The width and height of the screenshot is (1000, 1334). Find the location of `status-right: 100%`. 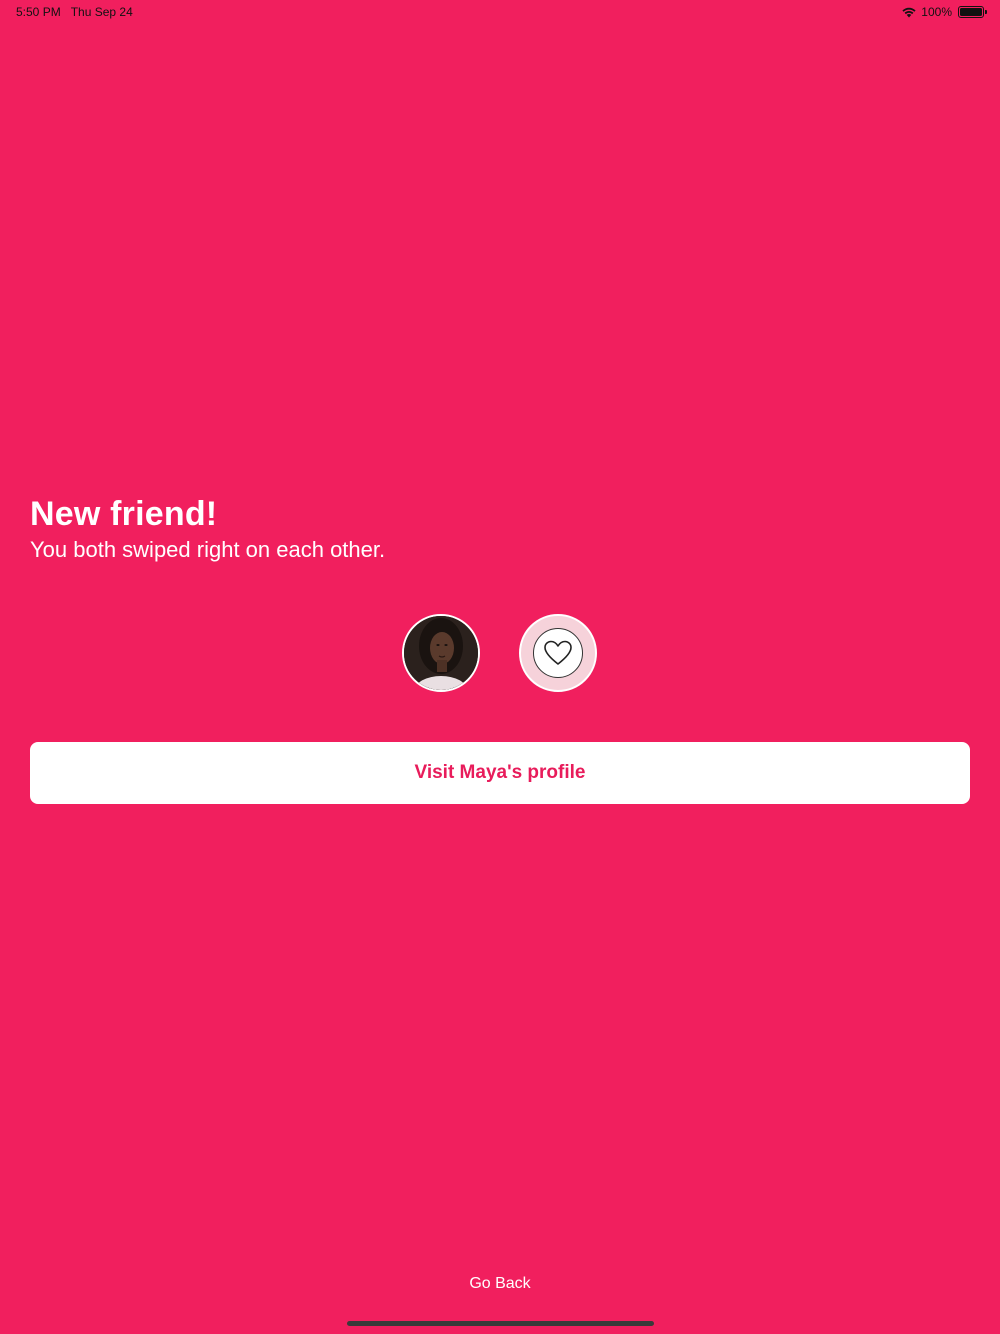

status-right: 100% is located at coordinates (944, 12).